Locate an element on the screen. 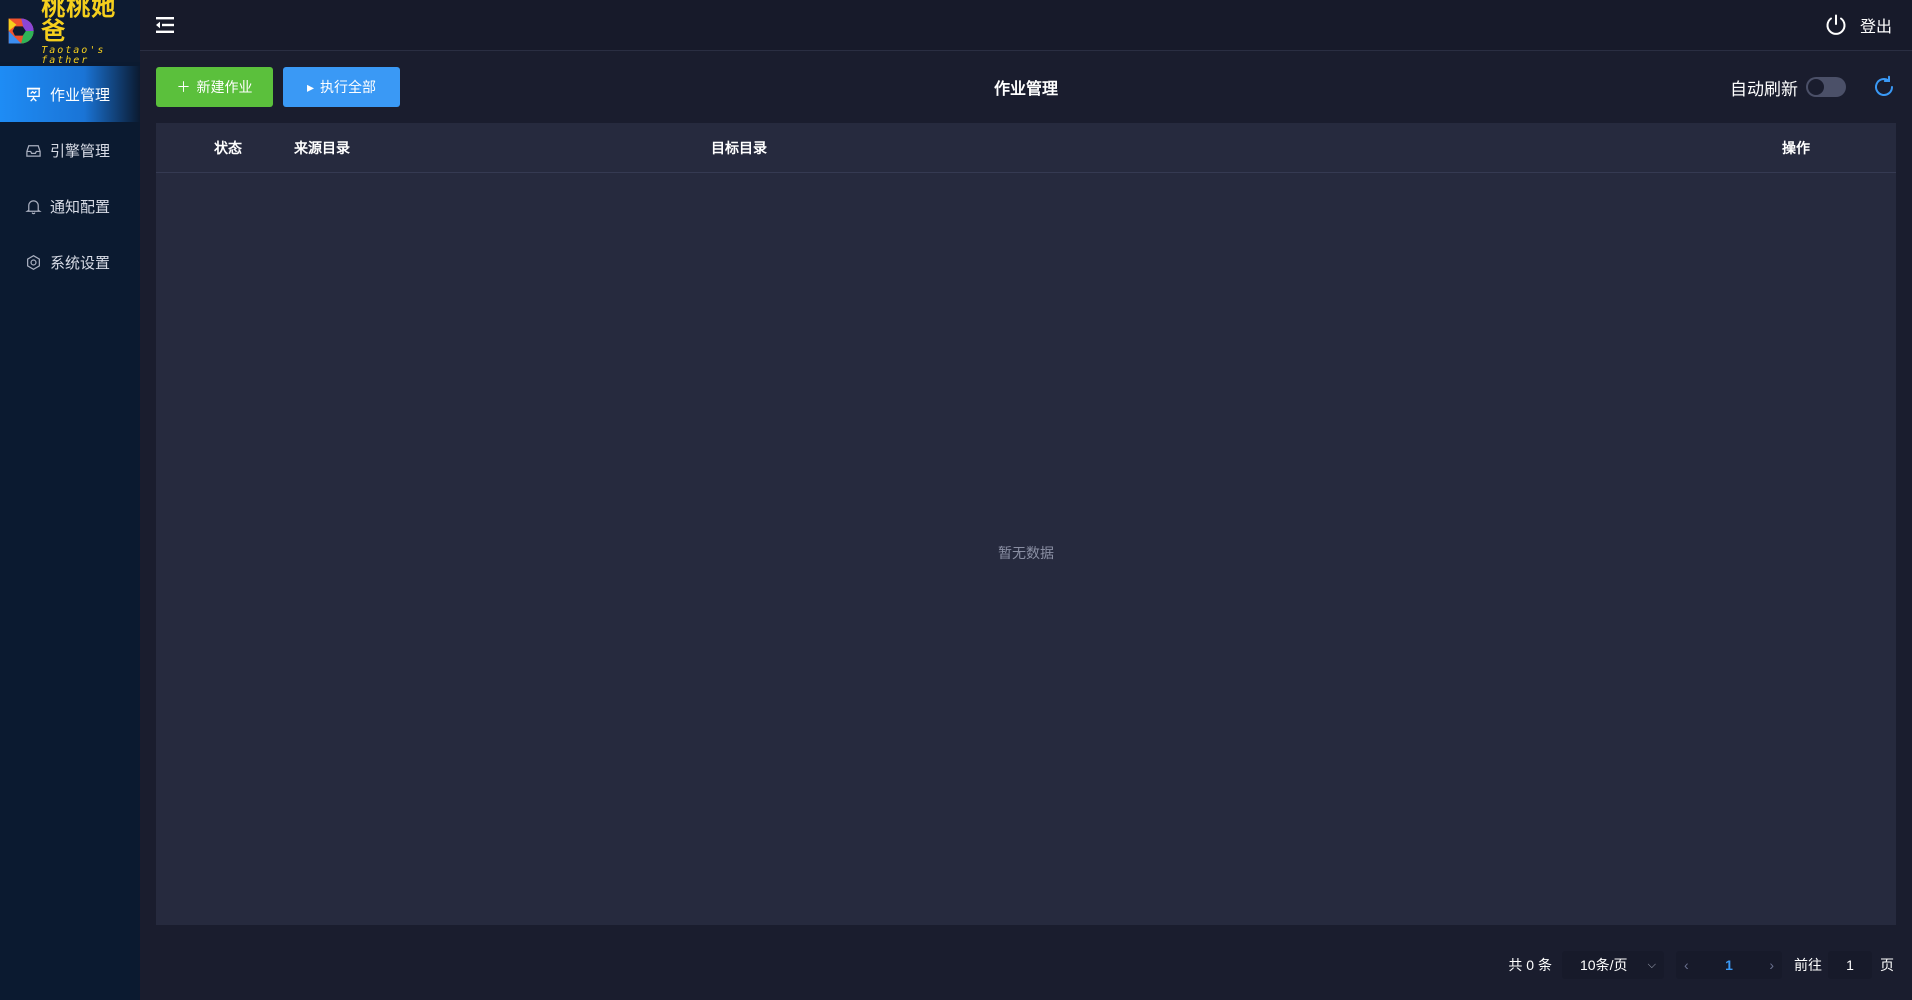  chevron-down-icon: ⌵ is located at coordinates (1651, 964).